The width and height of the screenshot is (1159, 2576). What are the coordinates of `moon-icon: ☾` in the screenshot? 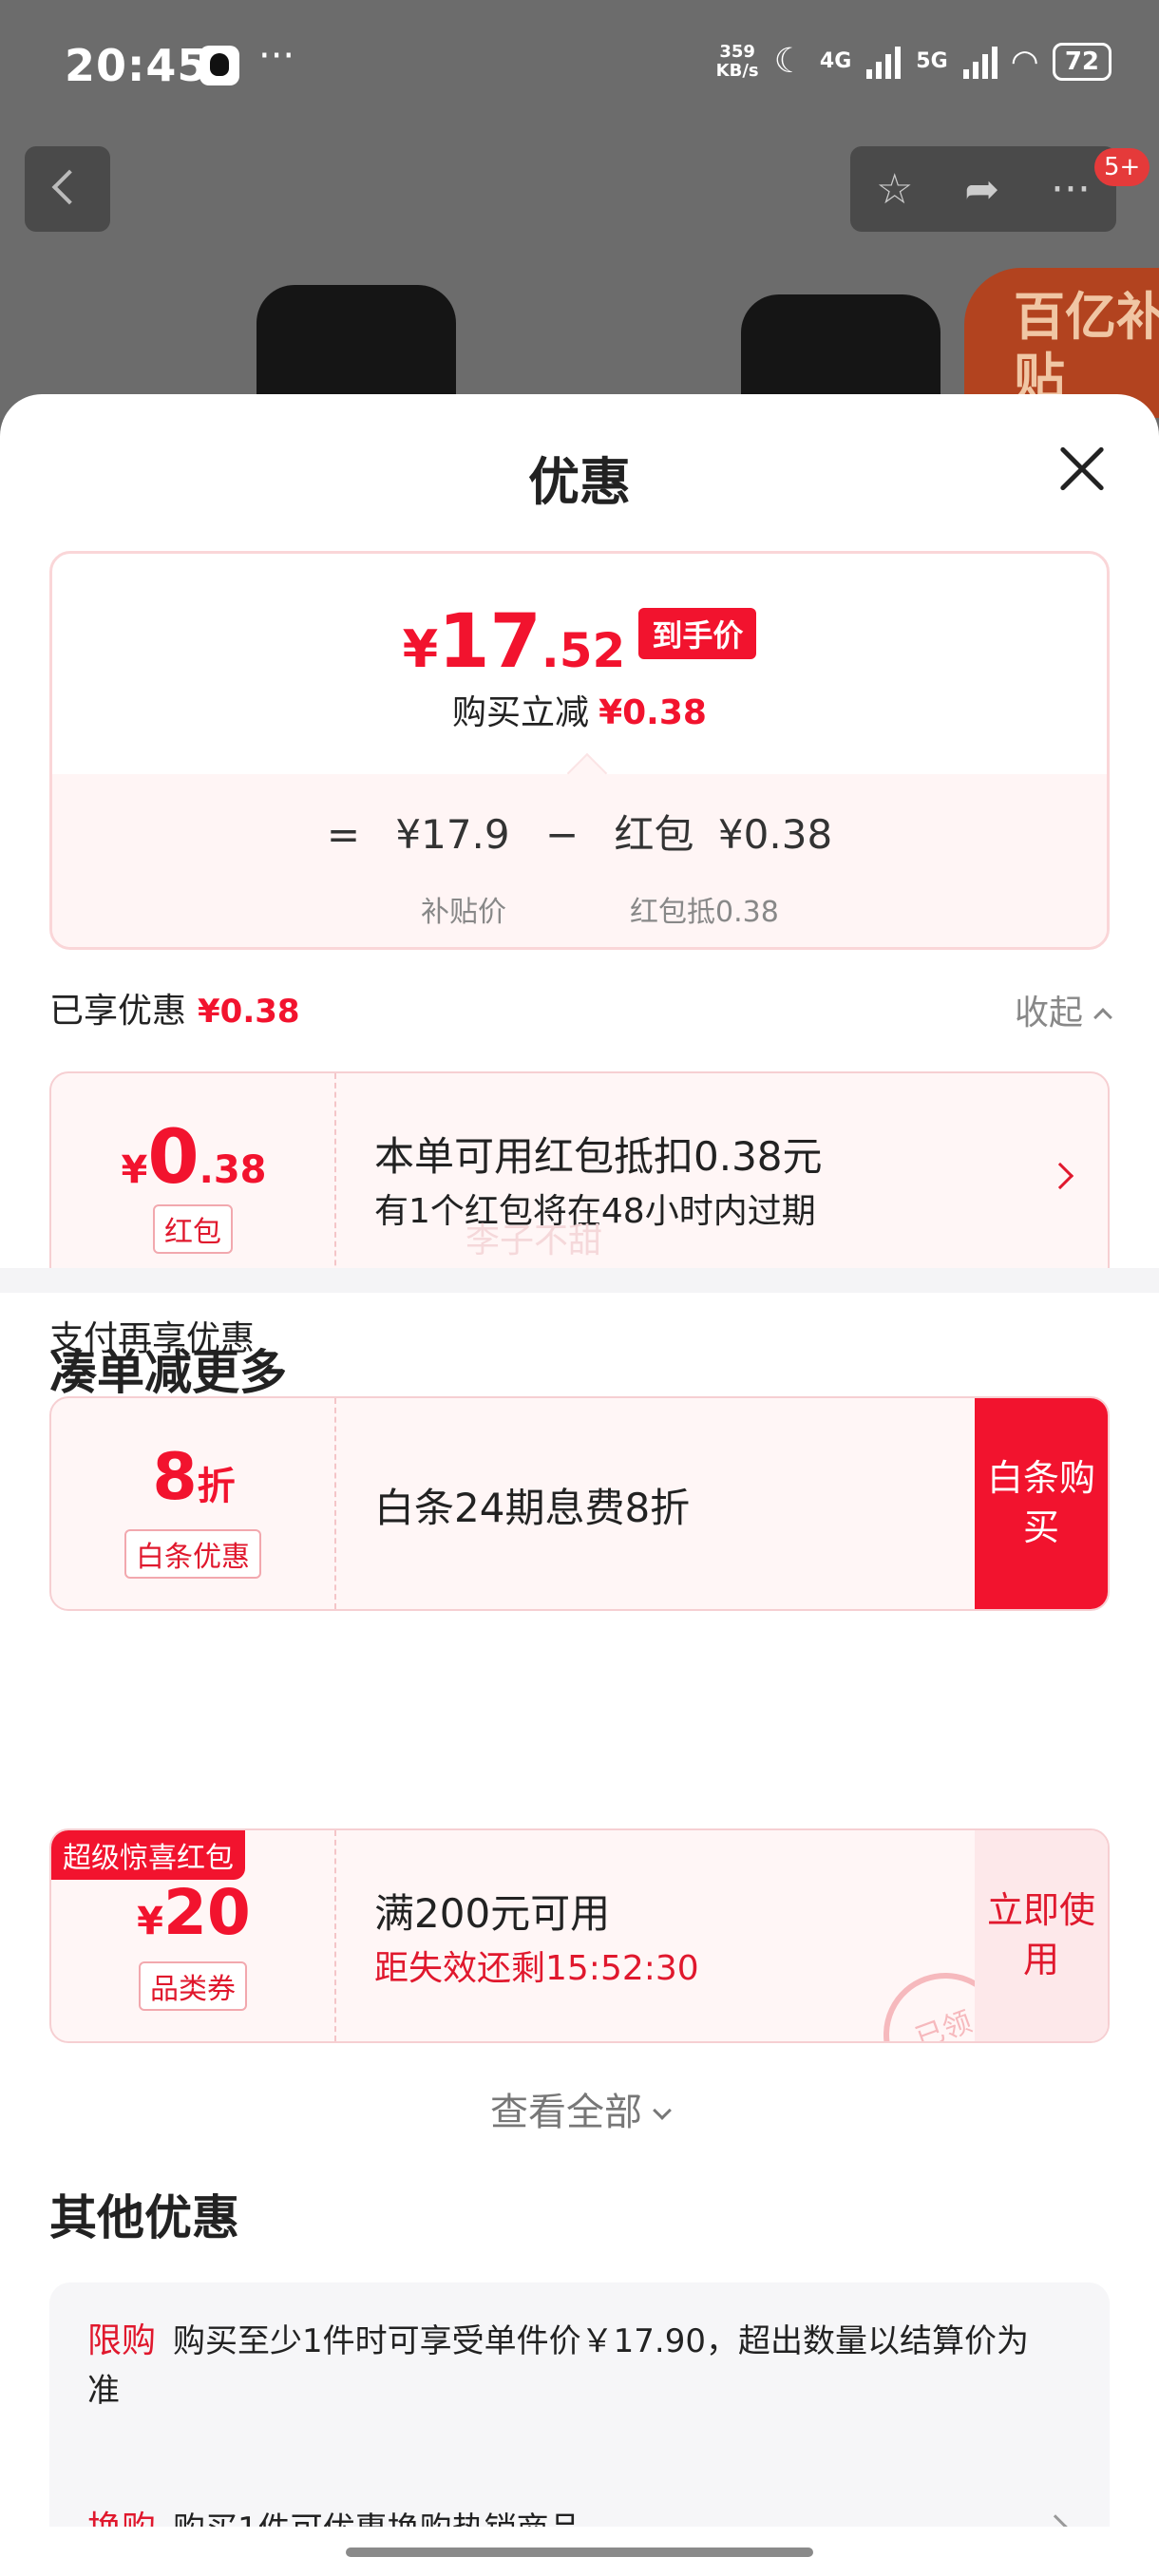 It's located at (789, 61).